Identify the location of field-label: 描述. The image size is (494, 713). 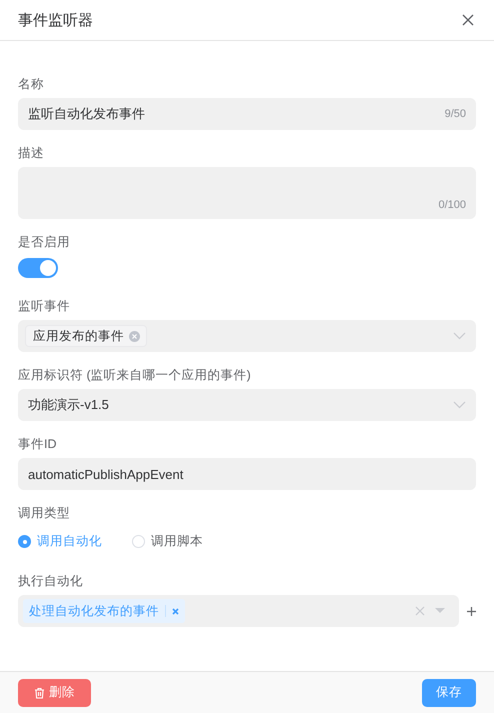
(31, 153).